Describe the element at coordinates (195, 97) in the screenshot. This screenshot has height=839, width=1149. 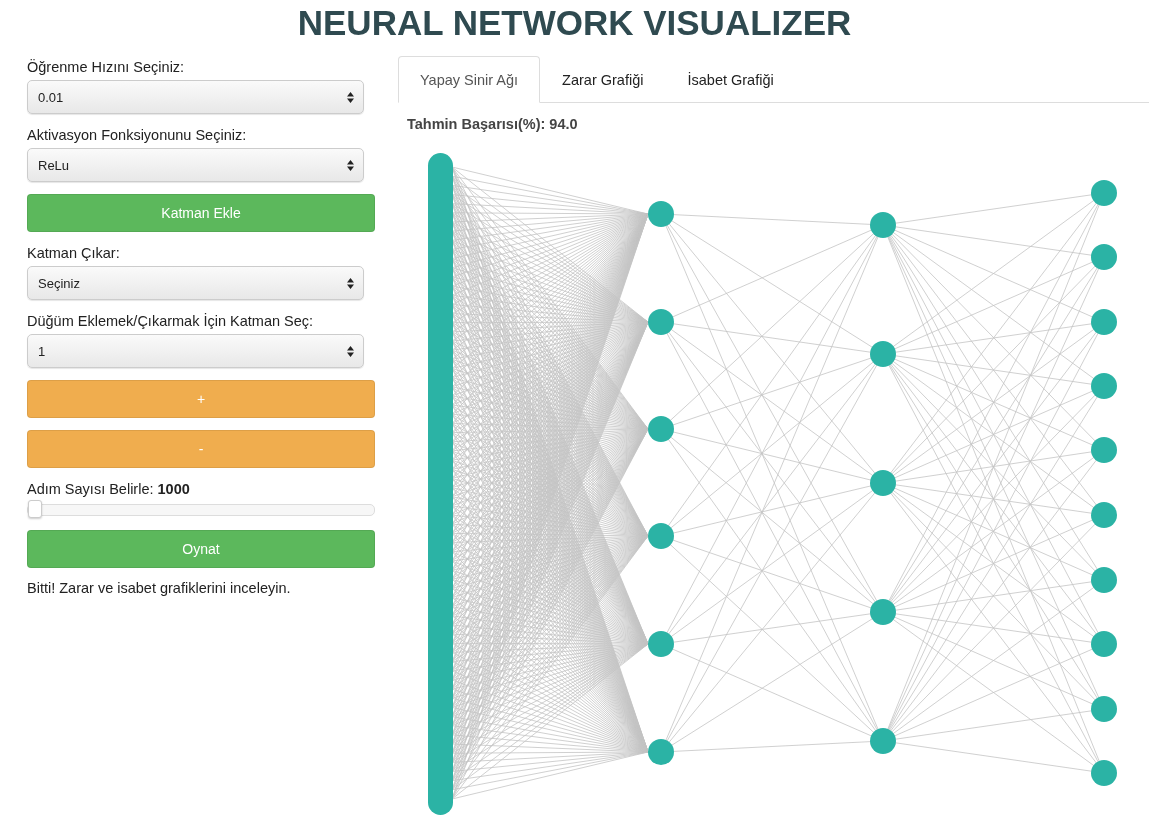
I see `dropdown: 0.01` at that location.